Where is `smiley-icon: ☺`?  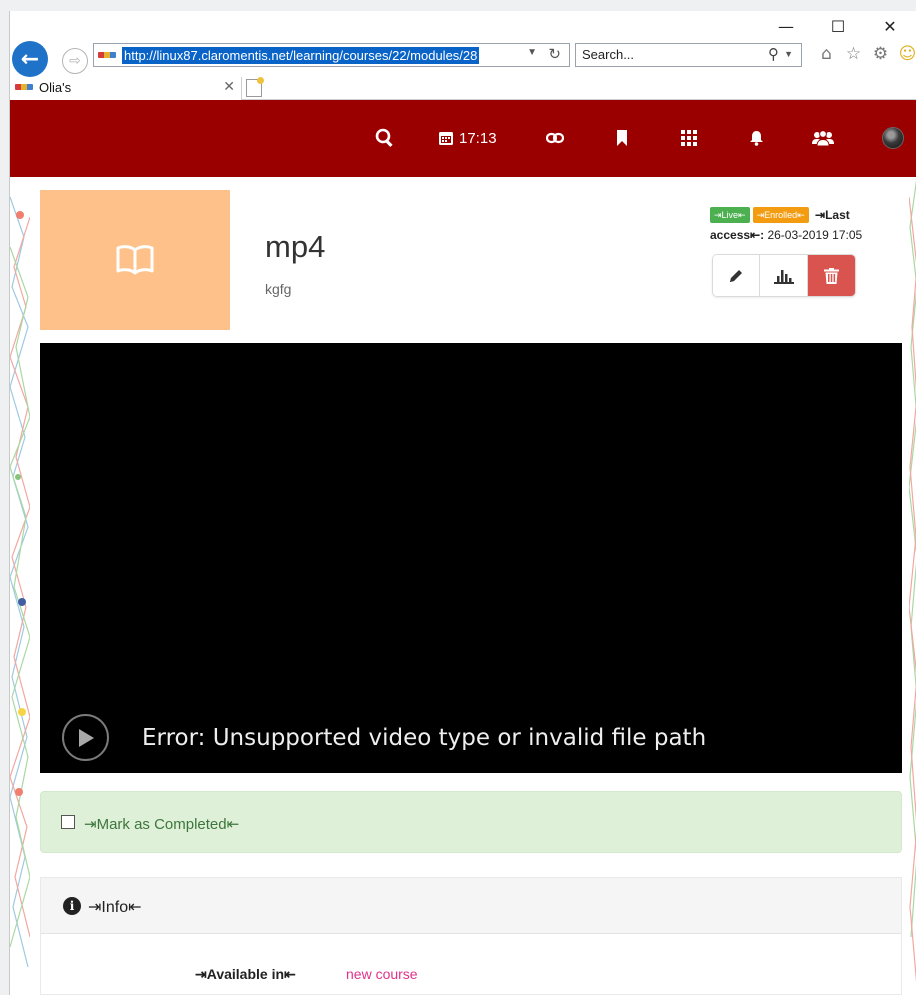 smiley-icon: ☺ is located at coordinates (906, 54).